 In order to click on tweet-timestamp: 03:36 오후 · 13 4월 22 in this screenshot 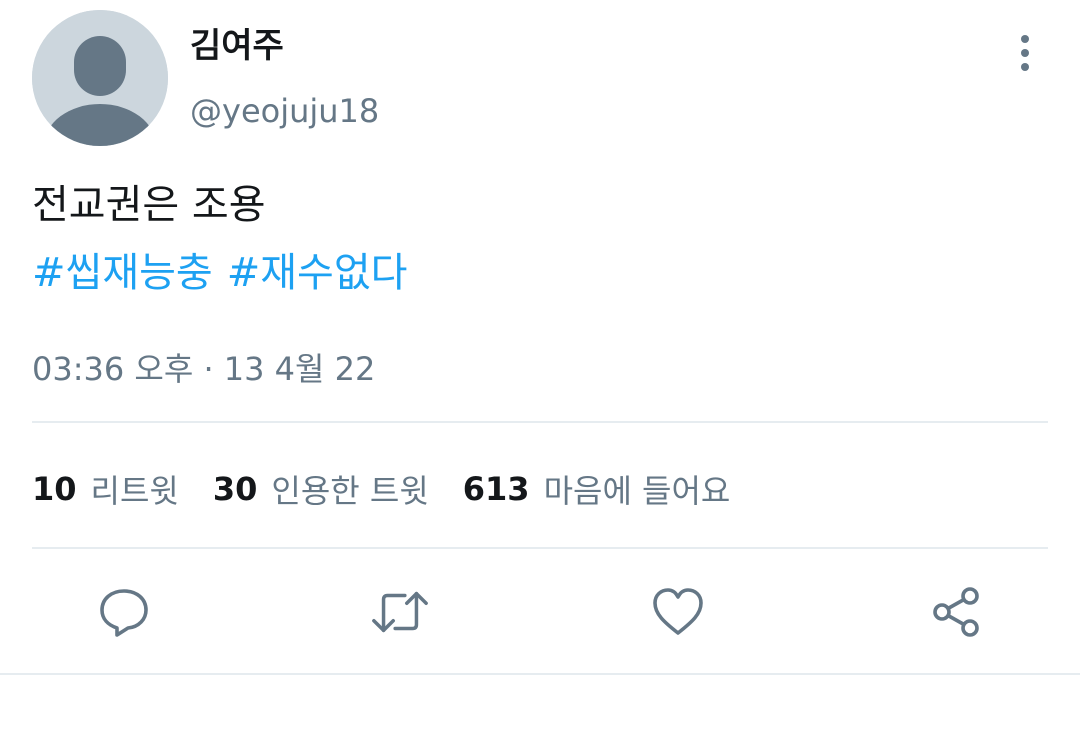, I will do `click(204, 369)`.